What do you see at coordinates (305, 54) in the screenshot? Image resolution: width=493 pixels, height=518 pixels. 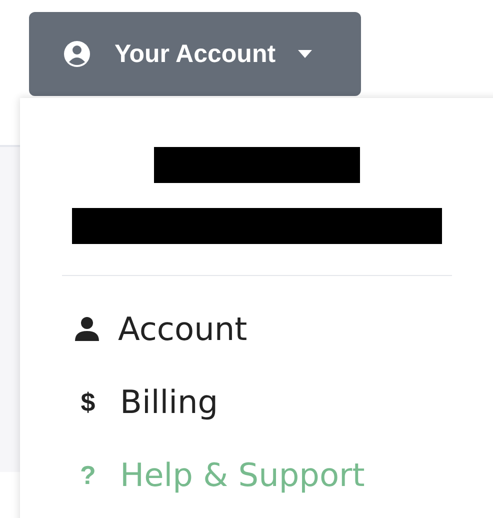 I see `caret-icon` at bounding box center [305, 54].